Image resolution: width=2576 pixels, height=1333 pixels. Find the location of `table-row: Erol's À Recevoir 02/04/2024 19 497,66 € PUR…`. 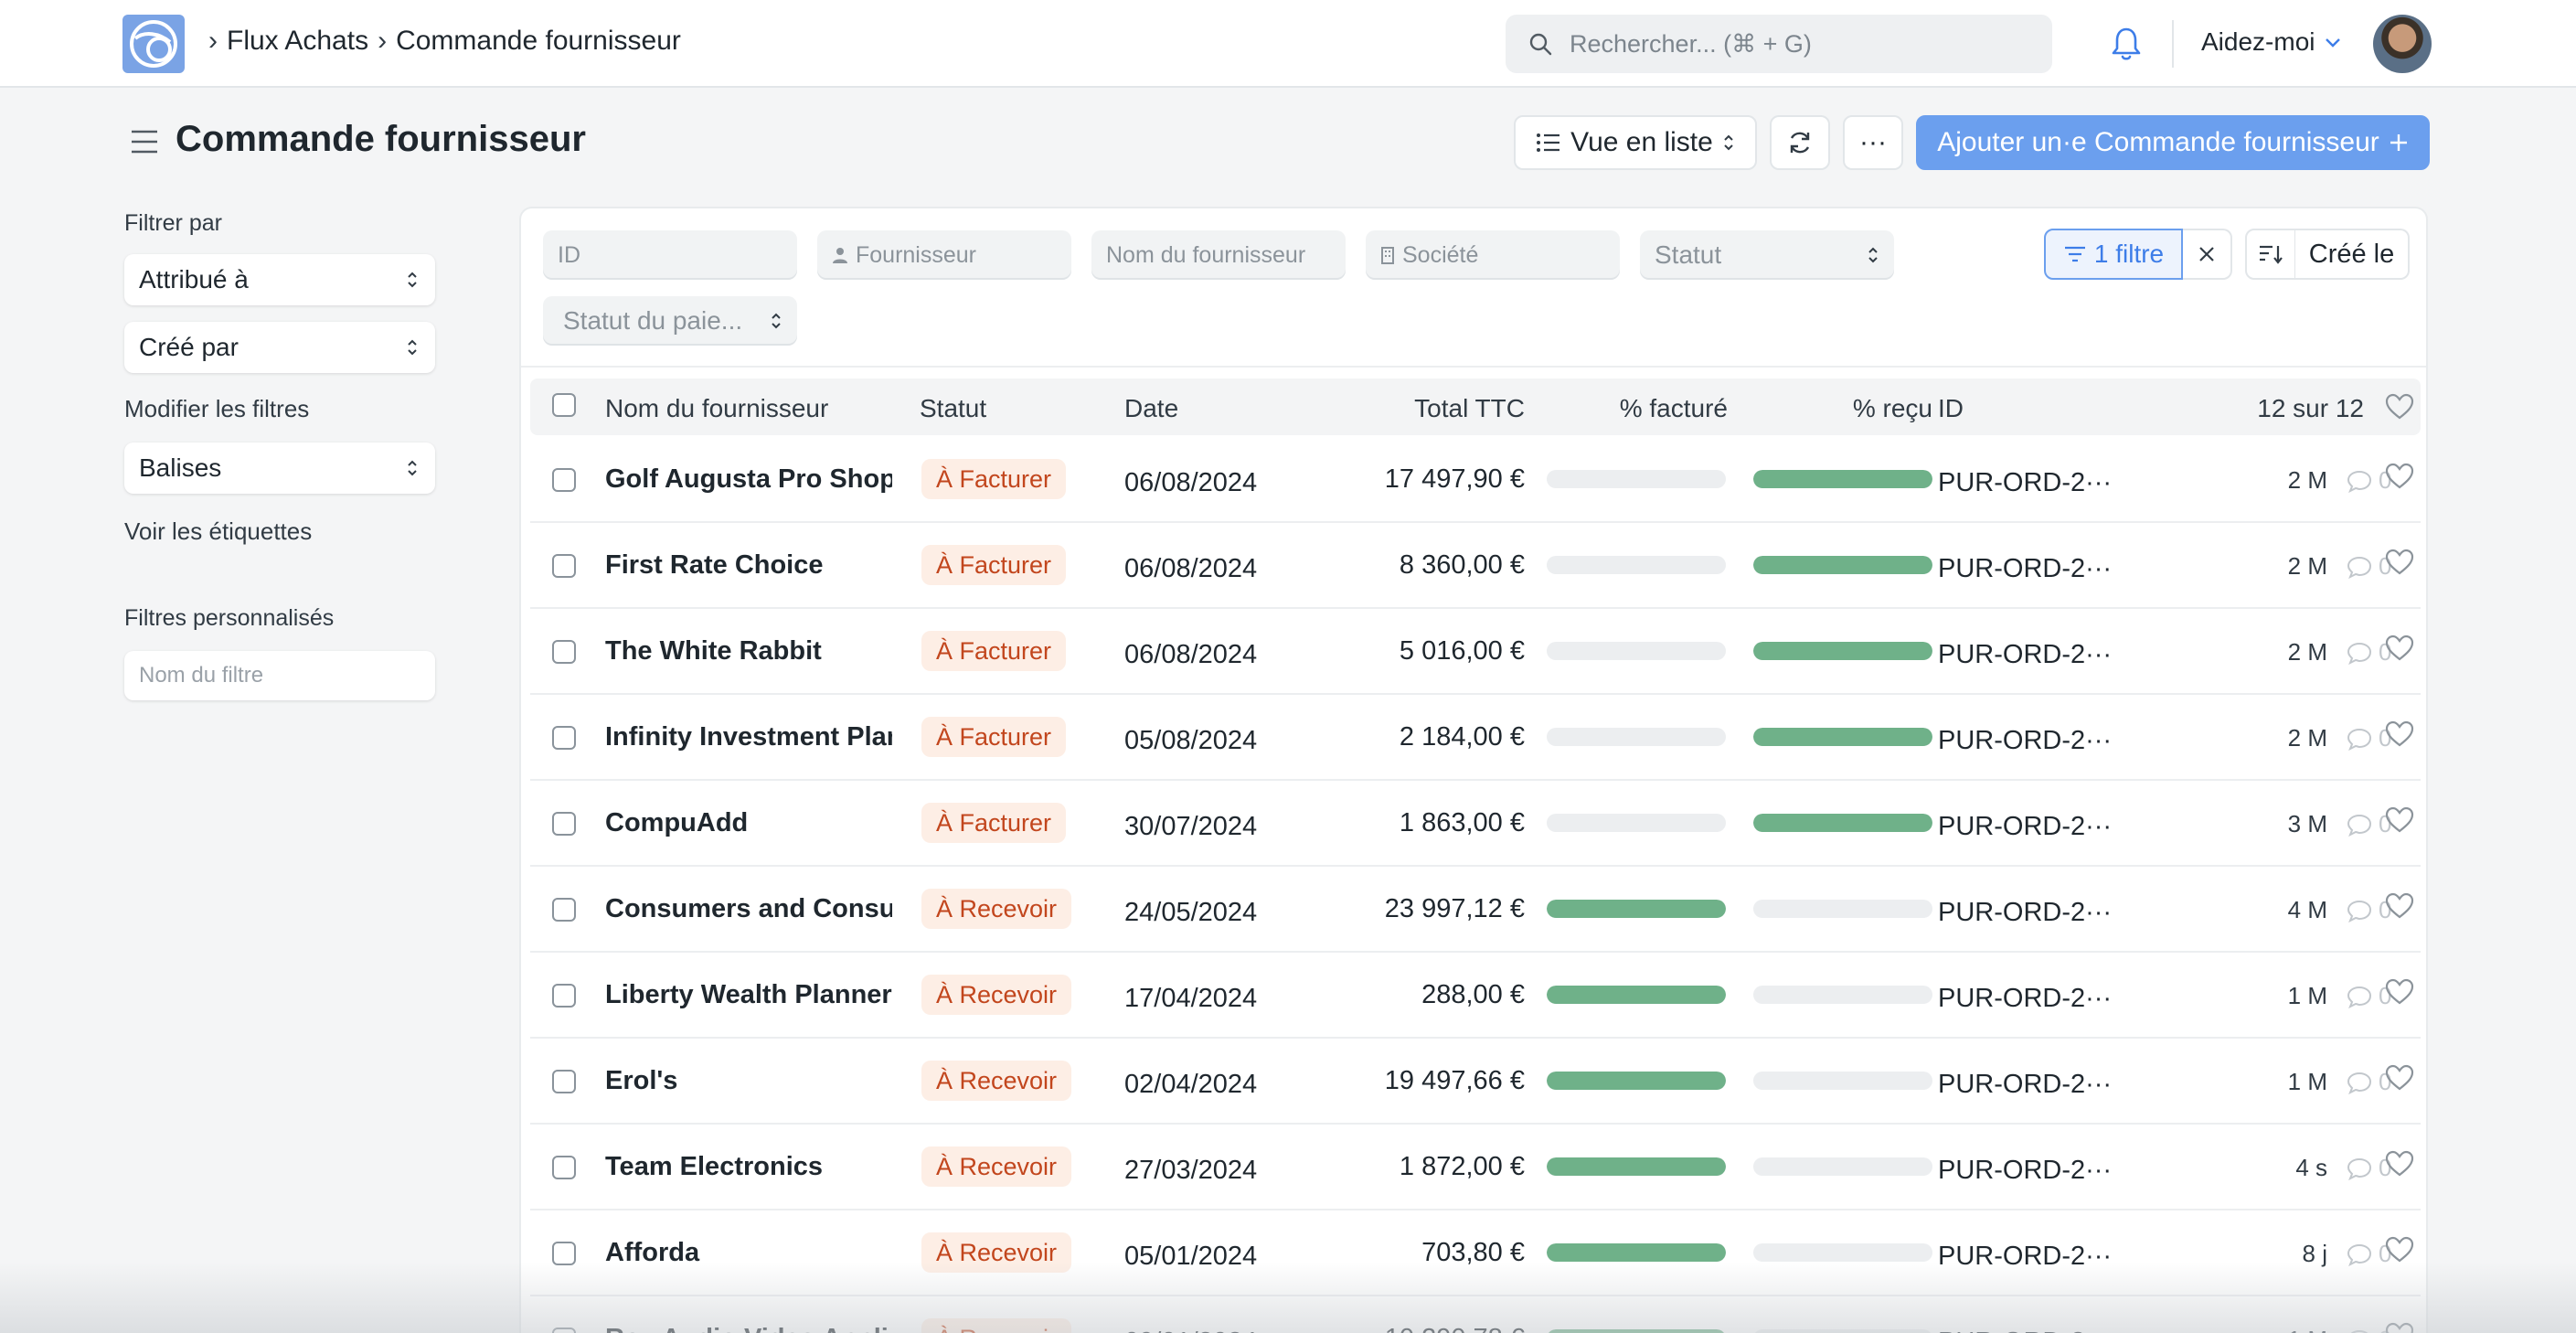

table-row: Erol's À Recevoir 02/04/2024 19 497,66 € PUR… is located at coordinates (1475, 1082).